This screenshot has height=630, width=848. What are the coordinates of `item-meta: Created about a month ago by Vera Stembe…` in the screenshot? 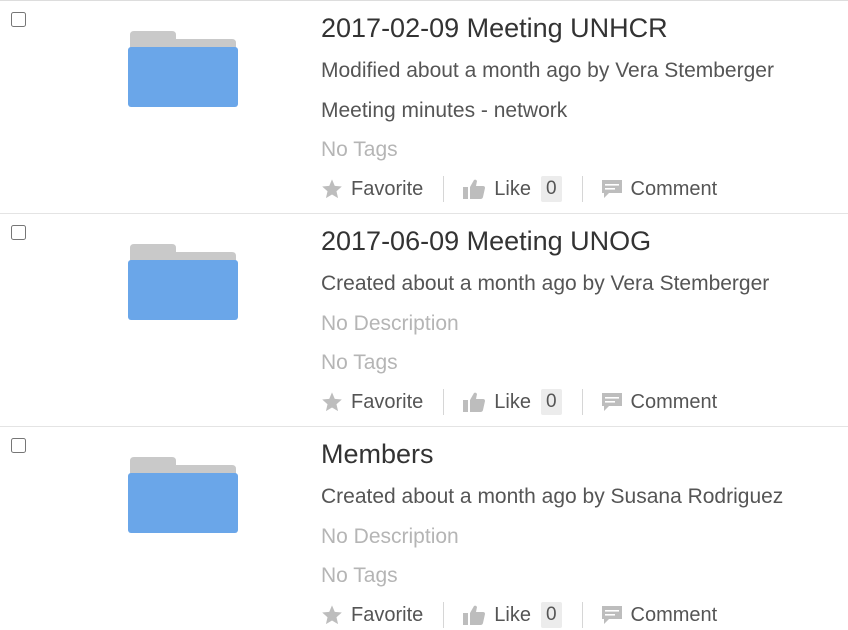 It's located at (545, 283).